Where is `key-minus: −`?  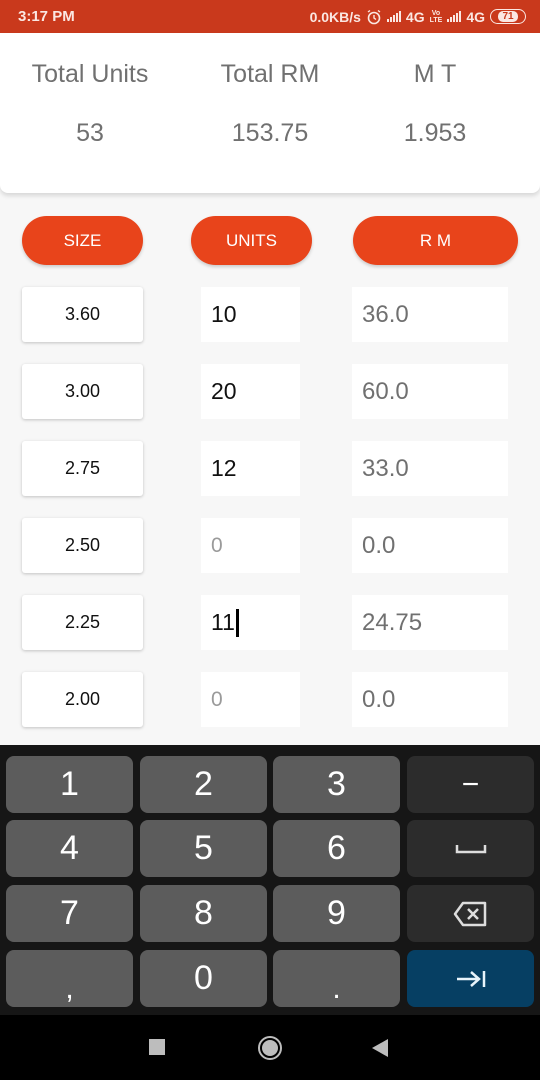 key-minus: − is located at coordinates (470, 784).